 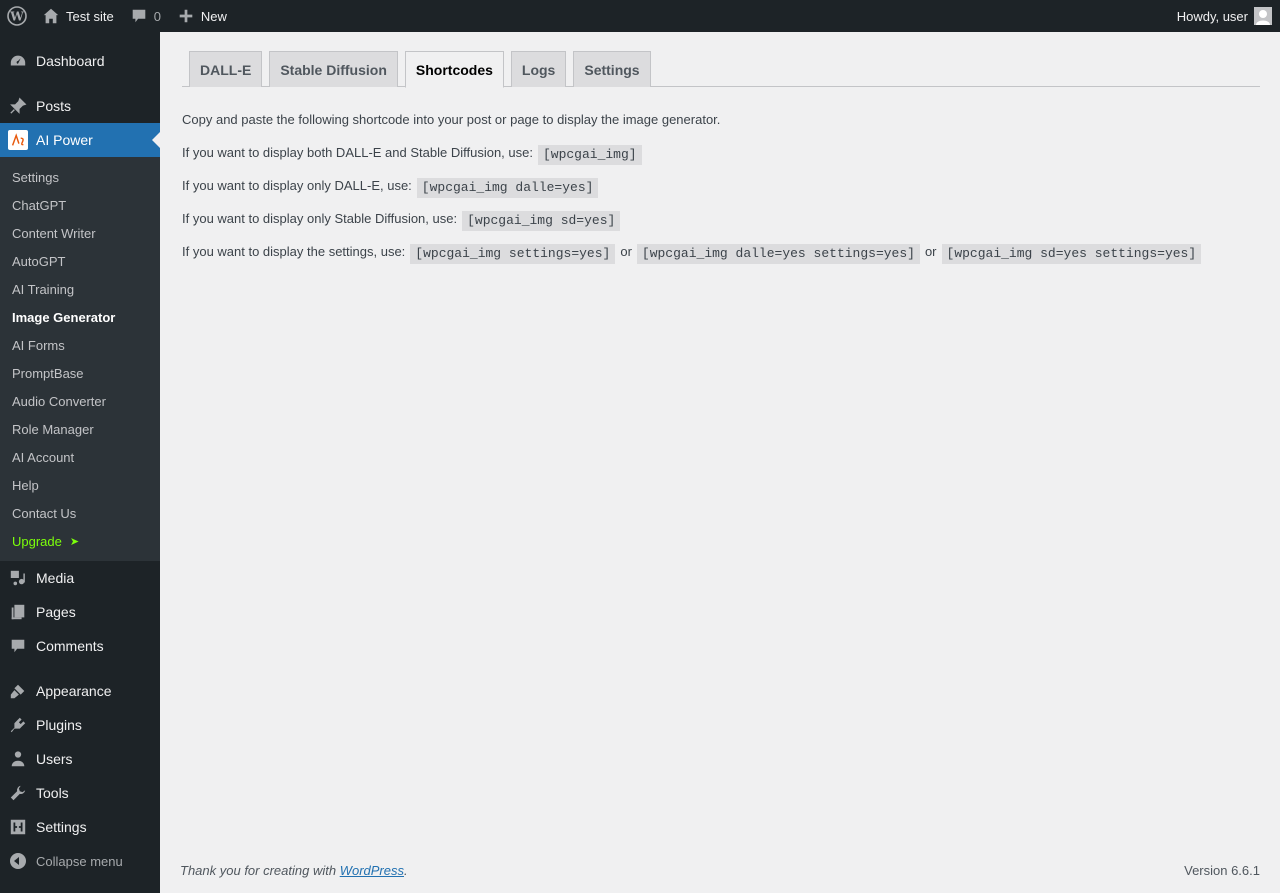 I want to click on menu-settings-label: Settings, so click(x=61, y=827).